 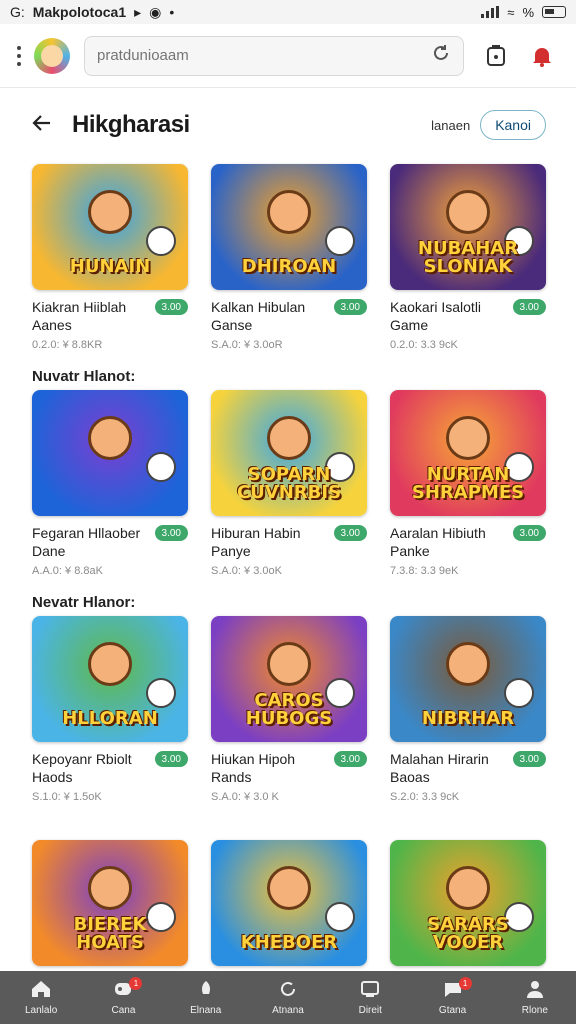 I want to click on game-meta: Aaralan Hibiuth Panke 3.00, so click(x=468, y=542).